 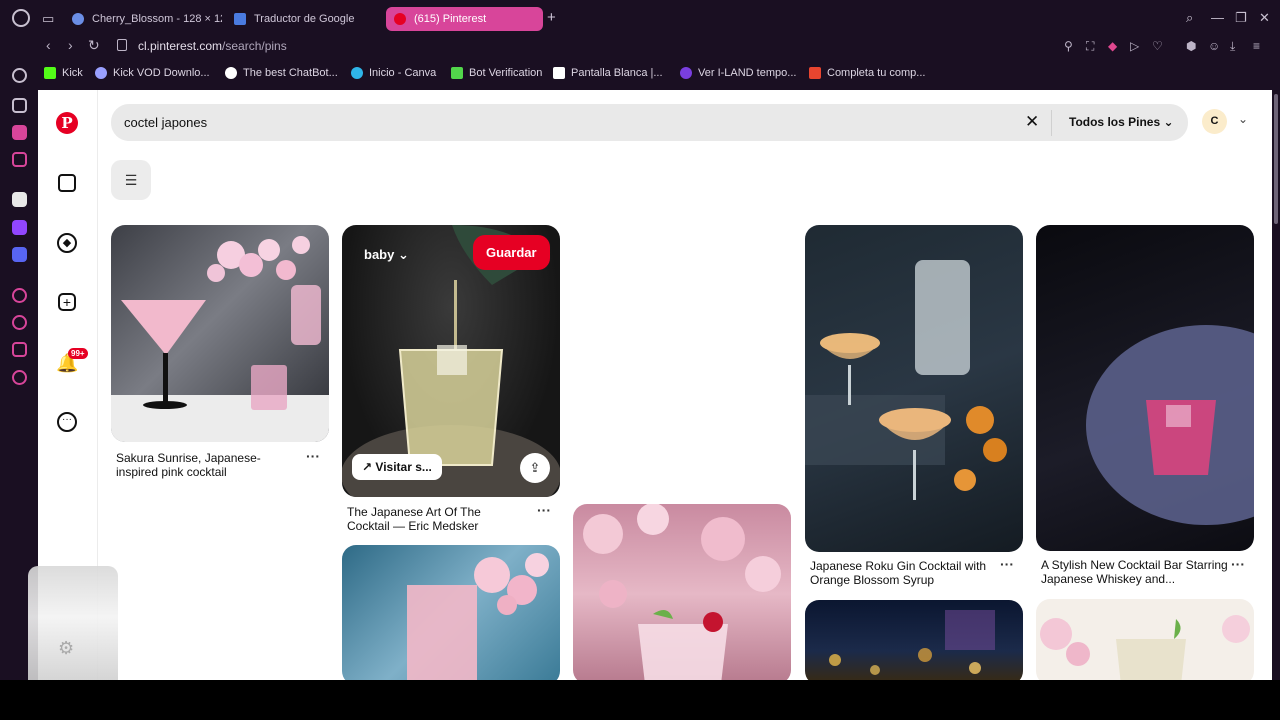 I want to click on heart-icon: ♡, so click(x=1157, y=46).